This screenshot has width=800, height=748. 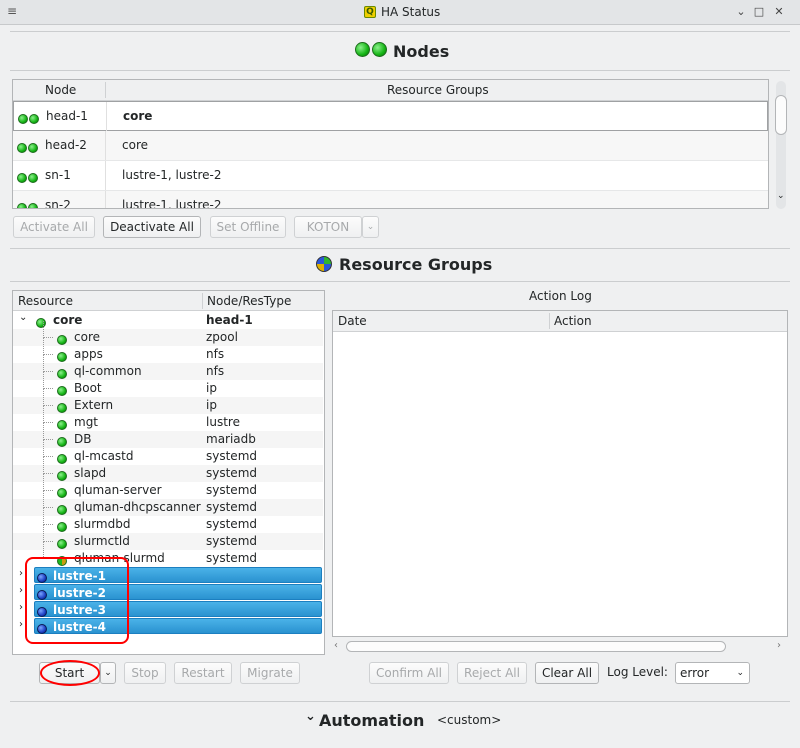 I want to click on column-header-resource-groups: Resource Groups, so click(x=438, y=90).